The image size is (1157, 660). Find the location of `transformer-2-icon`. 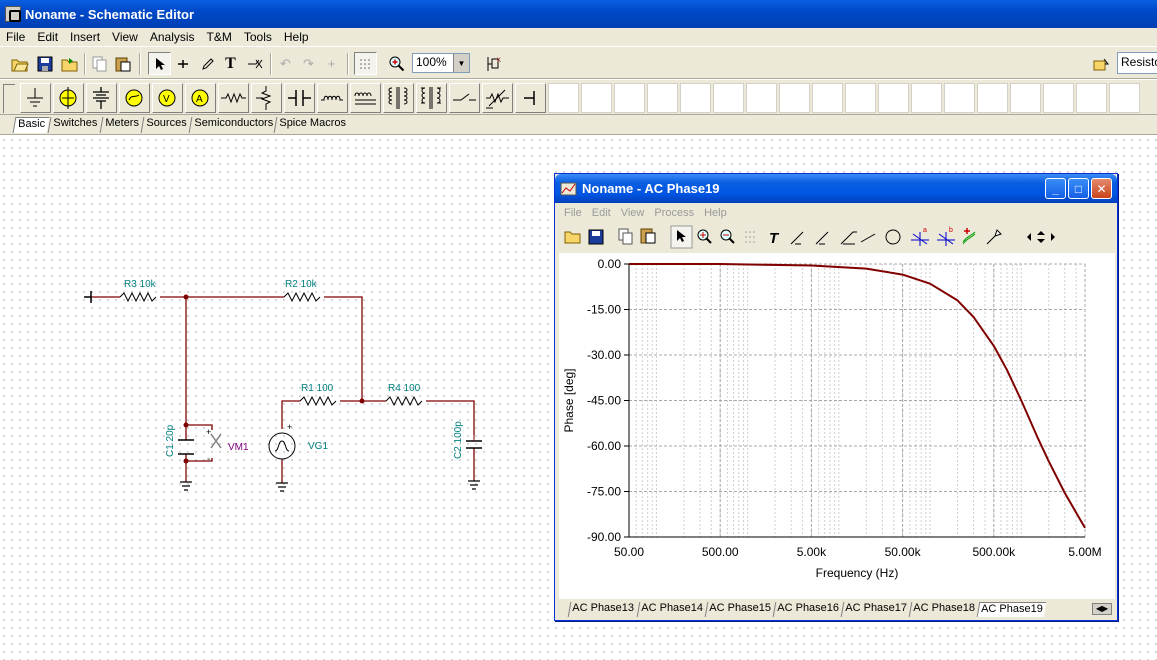

transformer-2-icon is located at coordinates (431, 98).